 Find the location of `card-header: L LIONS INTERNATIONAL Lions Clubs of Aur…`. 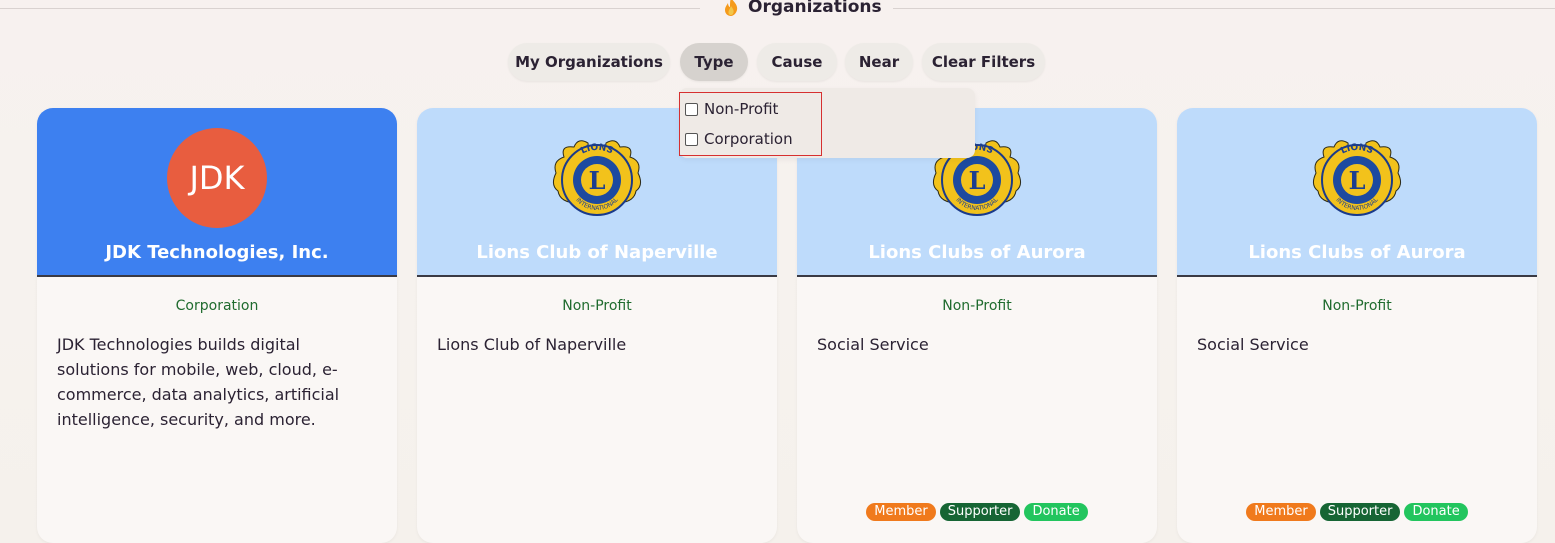

card-header: L LIONS INTERNATIONAL Lions Clubs of Aur… is located at coordinates (1357, 192).